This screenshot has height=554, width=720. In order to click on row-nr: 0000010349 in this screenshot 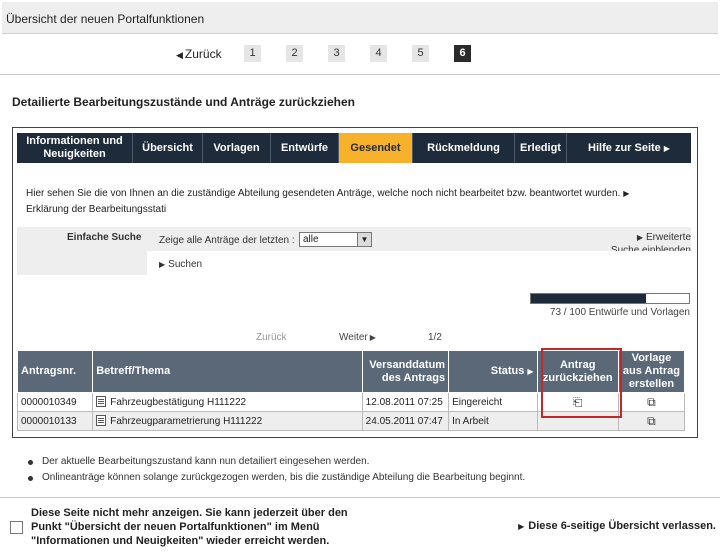, I will do `click(55, 402)`.